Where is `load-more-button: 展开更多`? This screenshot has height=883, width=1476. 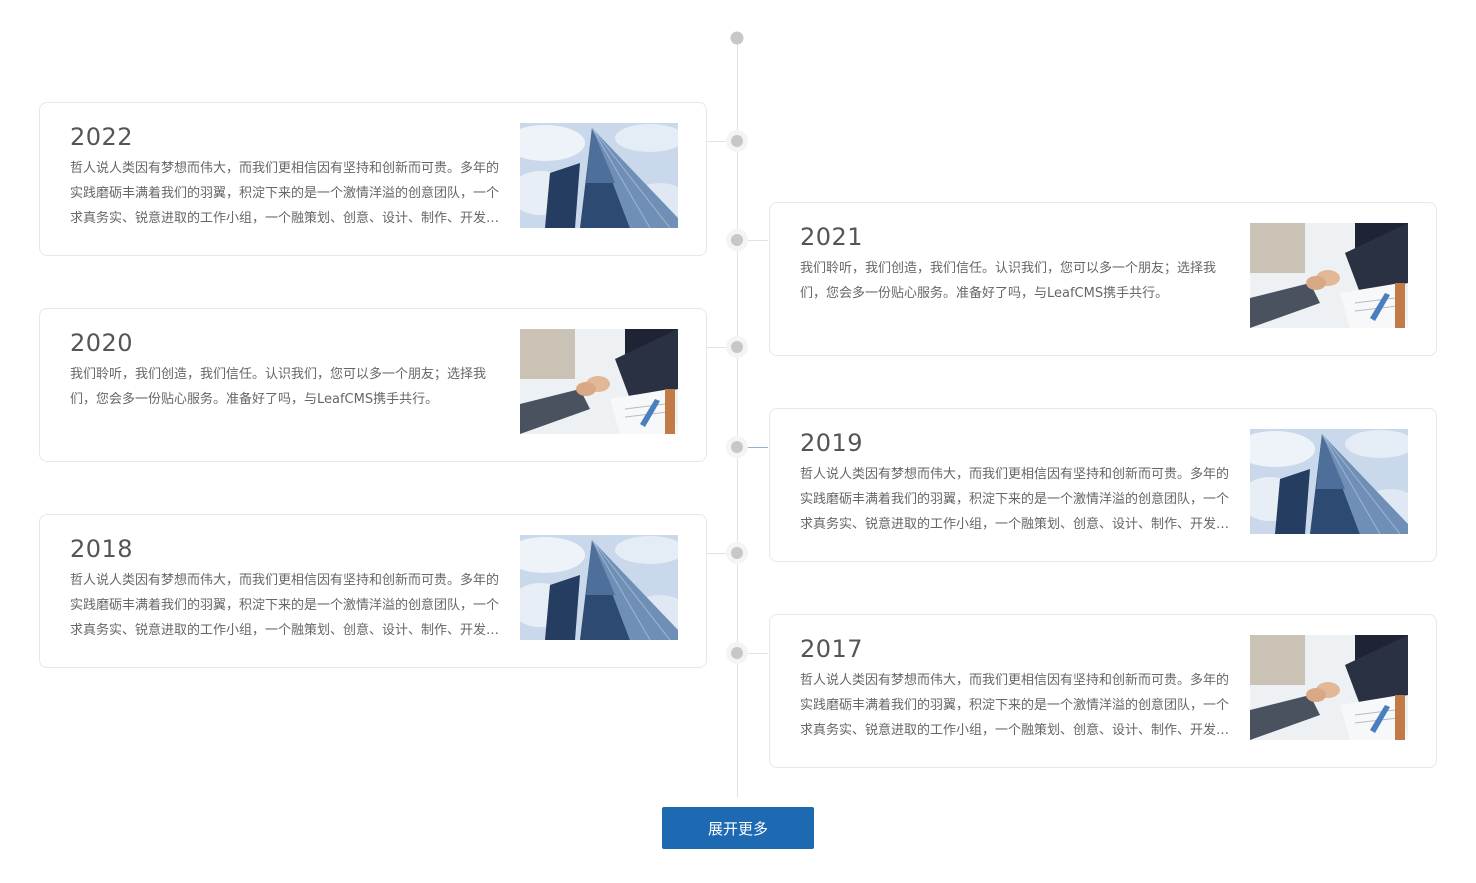
load-more-button: 展开更多 is located at coordinates (738, 828).